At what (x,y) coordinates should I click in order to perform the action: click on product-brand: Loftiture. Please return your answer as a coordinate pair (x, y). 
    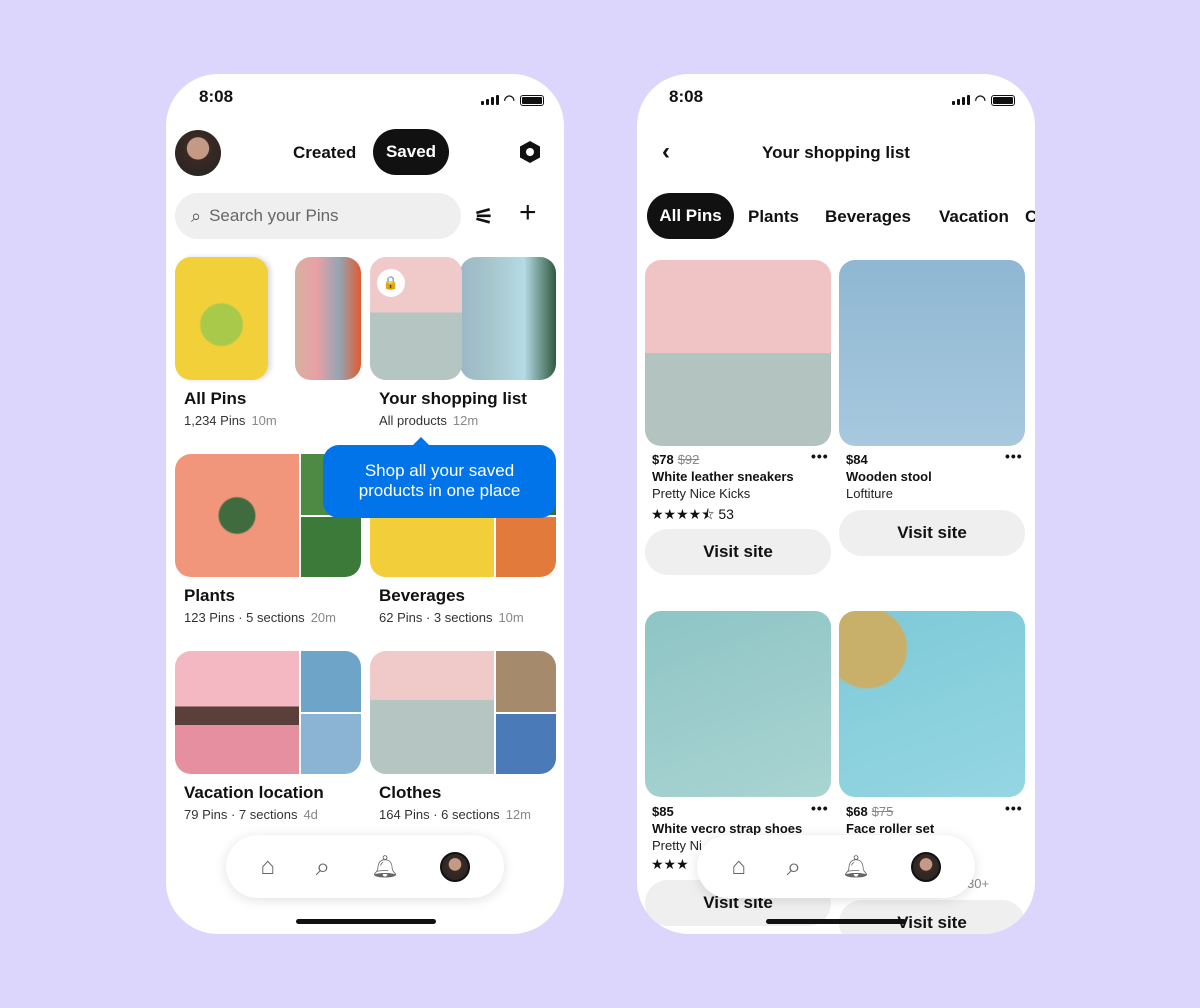
    Looking at the image, I should click on (869, 493).